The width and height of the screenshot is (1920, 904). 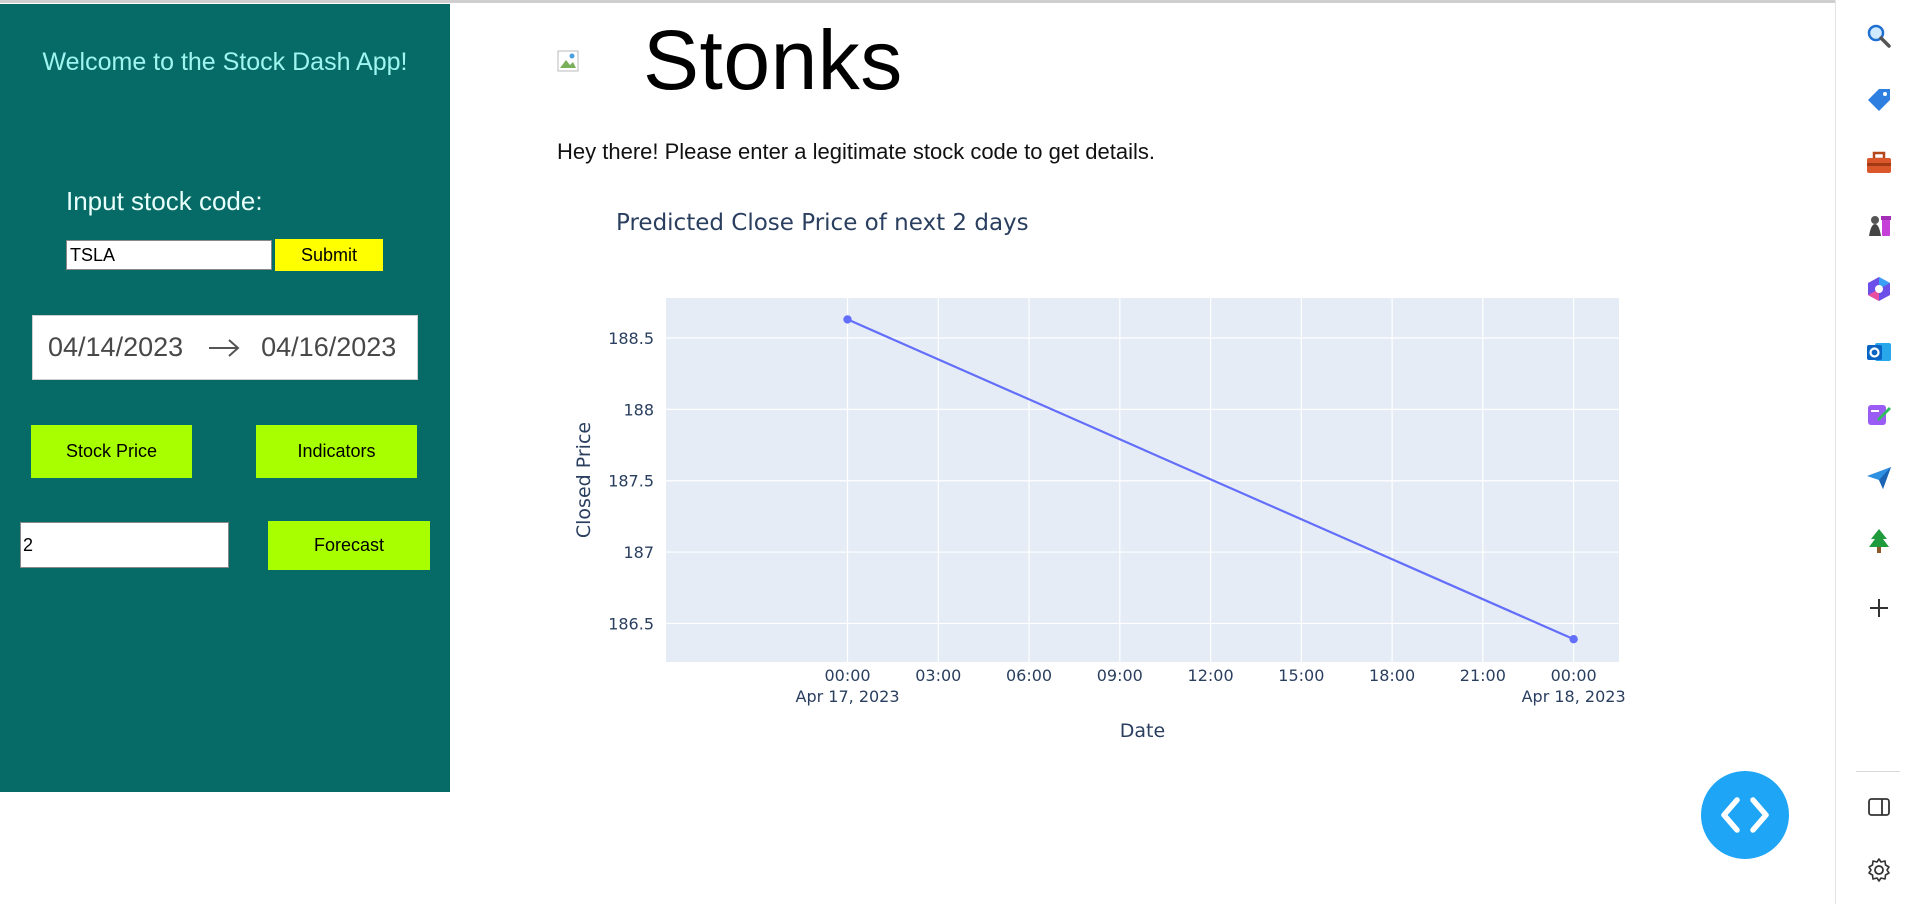 What do you see at coordinates (1483, 675) in the screenshot?
I see `x-tick-label: 21:00` at bounding box center [1483, 675].